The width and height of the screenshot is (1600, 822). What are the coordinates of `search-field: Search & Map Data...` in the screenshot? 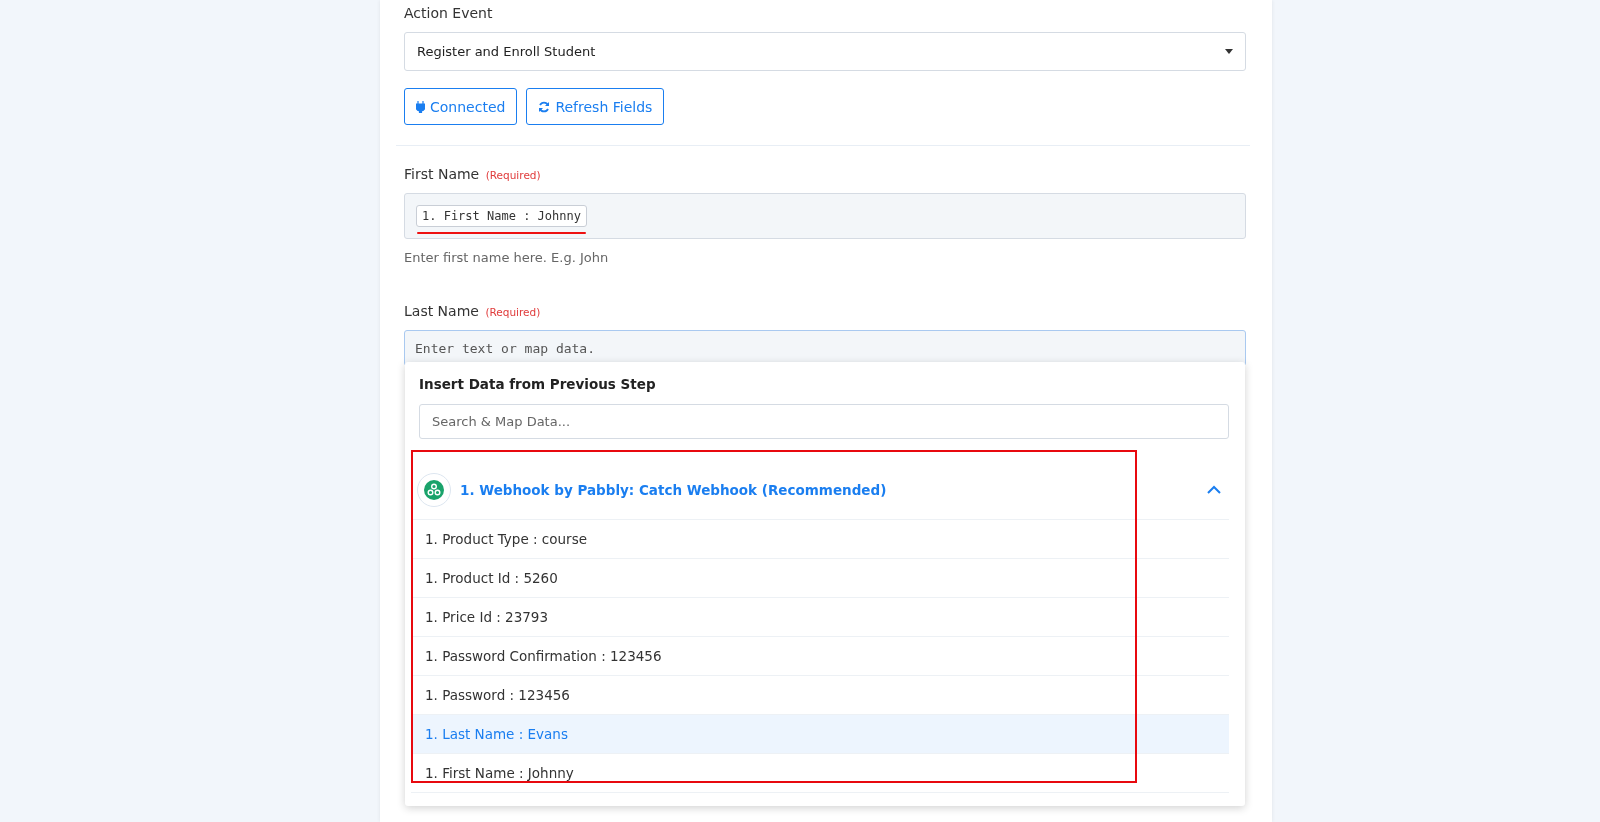 It's located at (824, 421).